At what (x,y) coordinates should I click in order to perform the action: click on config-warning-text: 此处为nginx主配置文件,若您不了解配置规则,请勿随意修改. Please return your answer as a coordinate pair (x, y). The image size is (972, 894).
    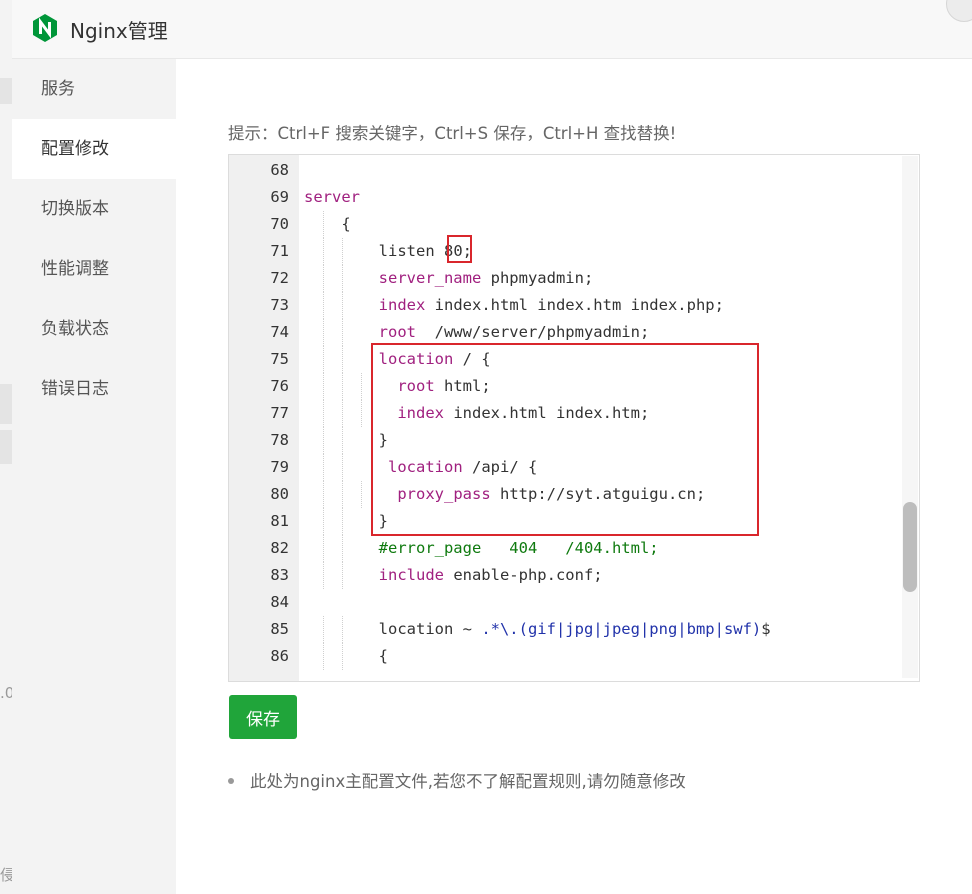
    Looking at the image, I should click on (468, 781).